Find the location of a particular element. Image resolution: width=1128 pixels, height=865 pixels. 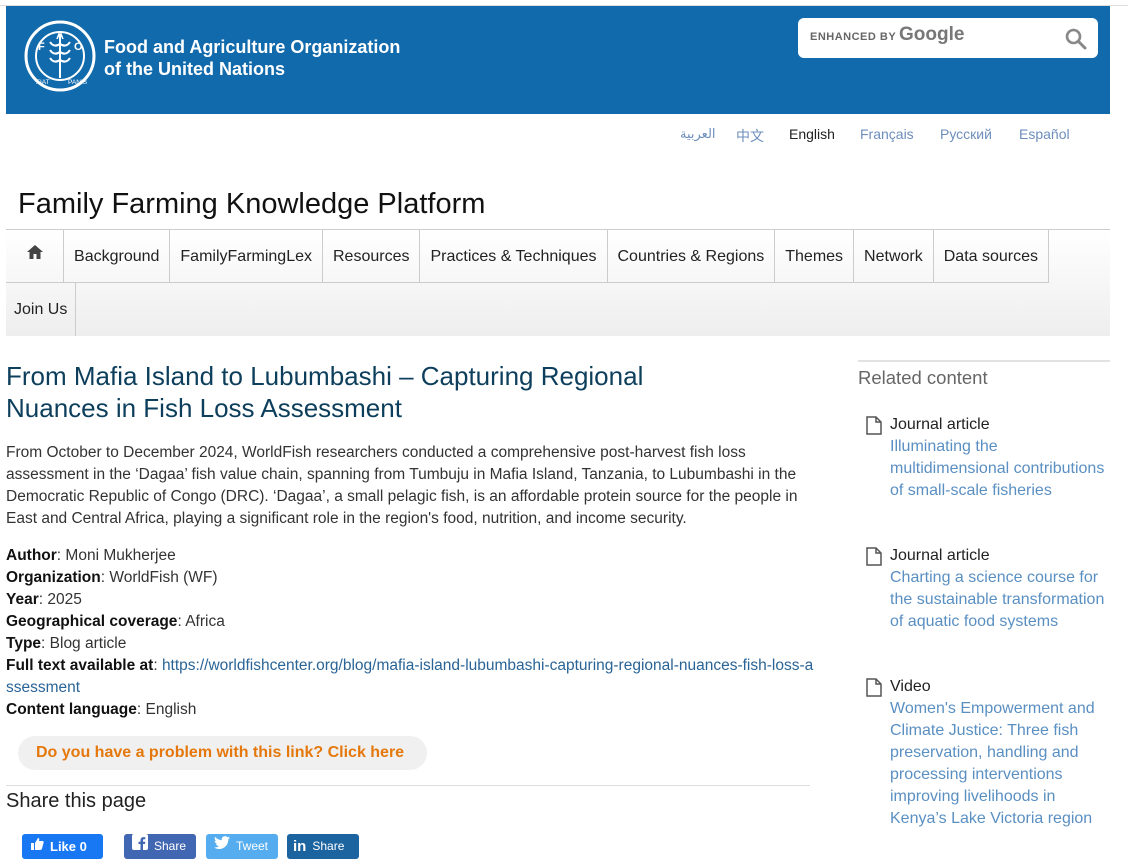

meta-language: Content language: English is located at coordinates (101, 709).